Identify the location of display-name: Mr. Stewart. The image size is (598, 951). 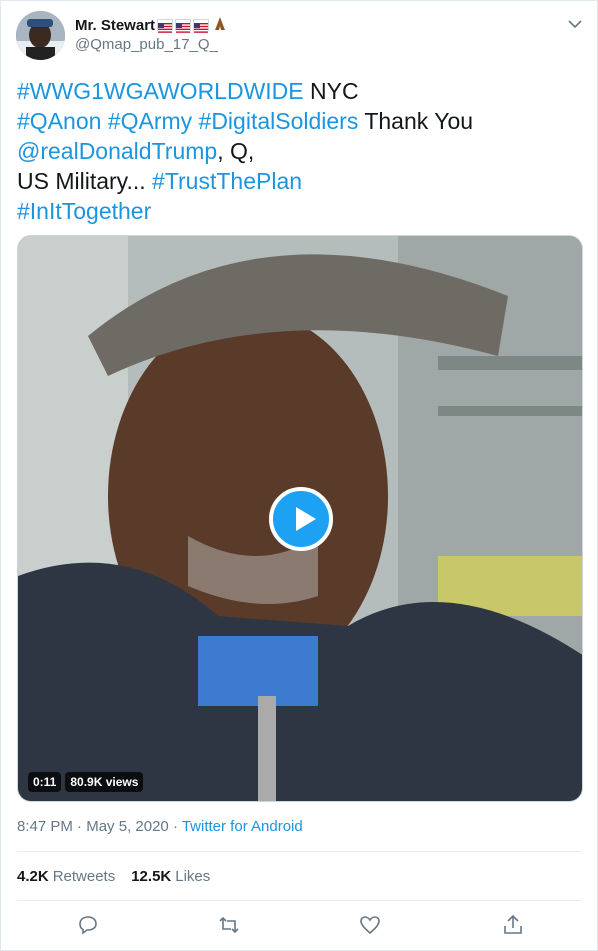
(115, 25).